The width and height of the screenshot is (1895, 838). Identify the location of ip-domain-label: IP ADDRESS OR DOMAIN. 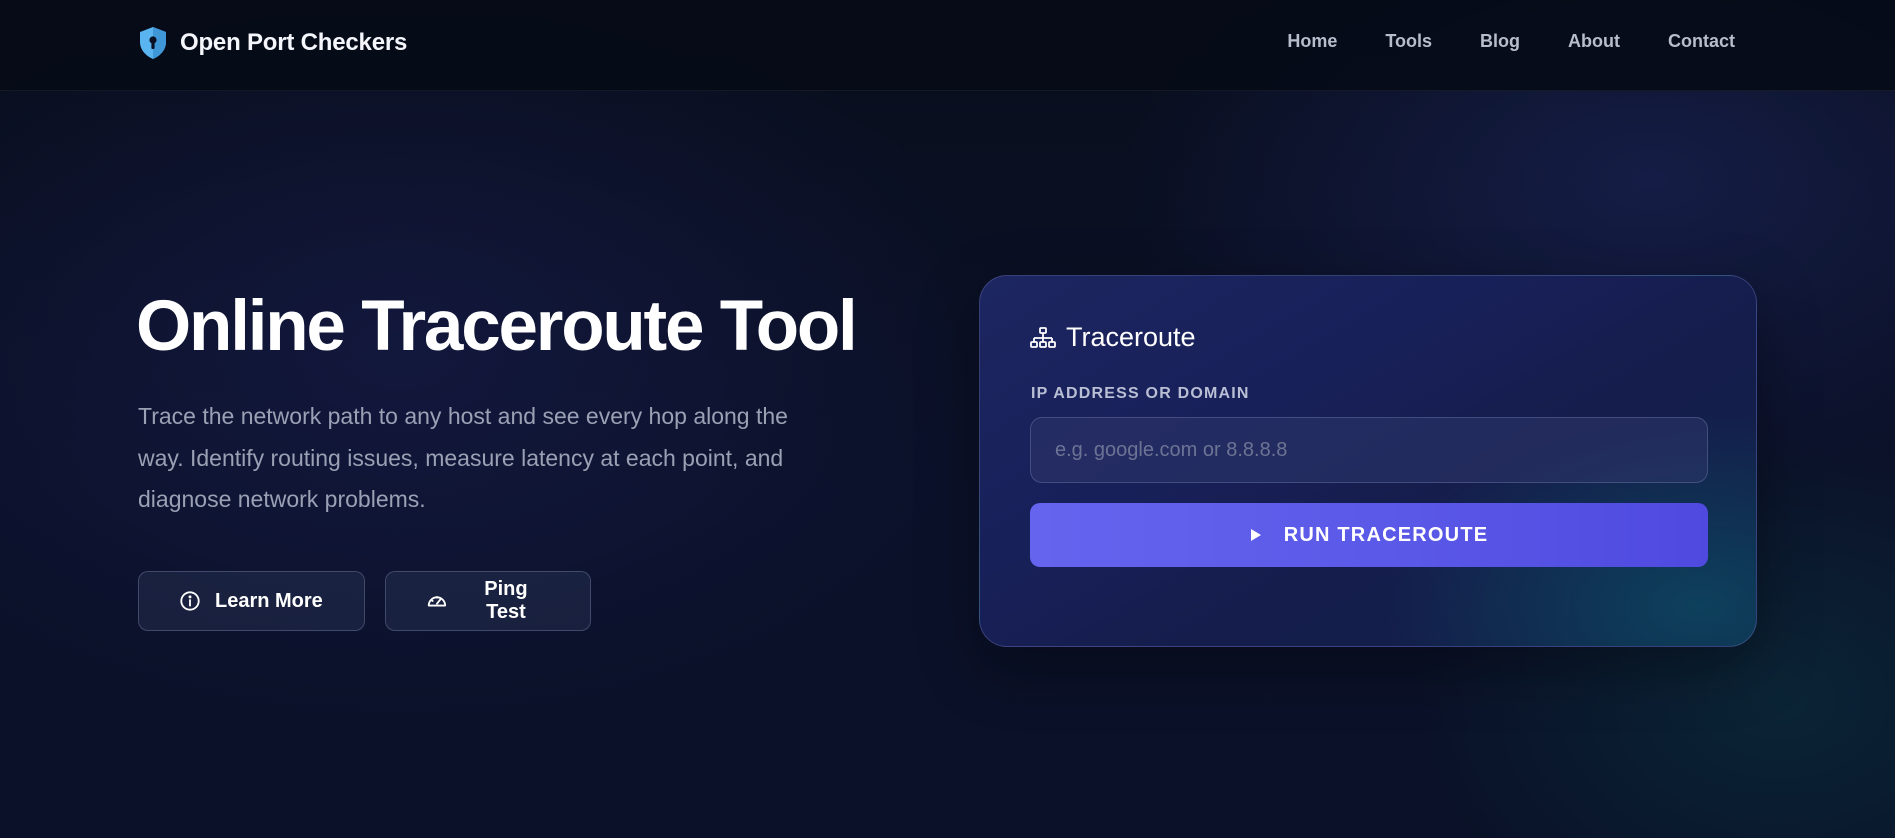
(1140, 393).